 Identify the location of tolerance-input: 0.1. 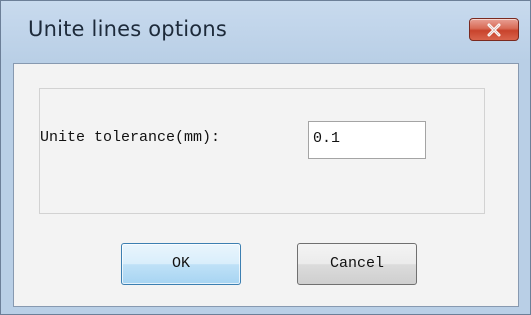
(367, 140).